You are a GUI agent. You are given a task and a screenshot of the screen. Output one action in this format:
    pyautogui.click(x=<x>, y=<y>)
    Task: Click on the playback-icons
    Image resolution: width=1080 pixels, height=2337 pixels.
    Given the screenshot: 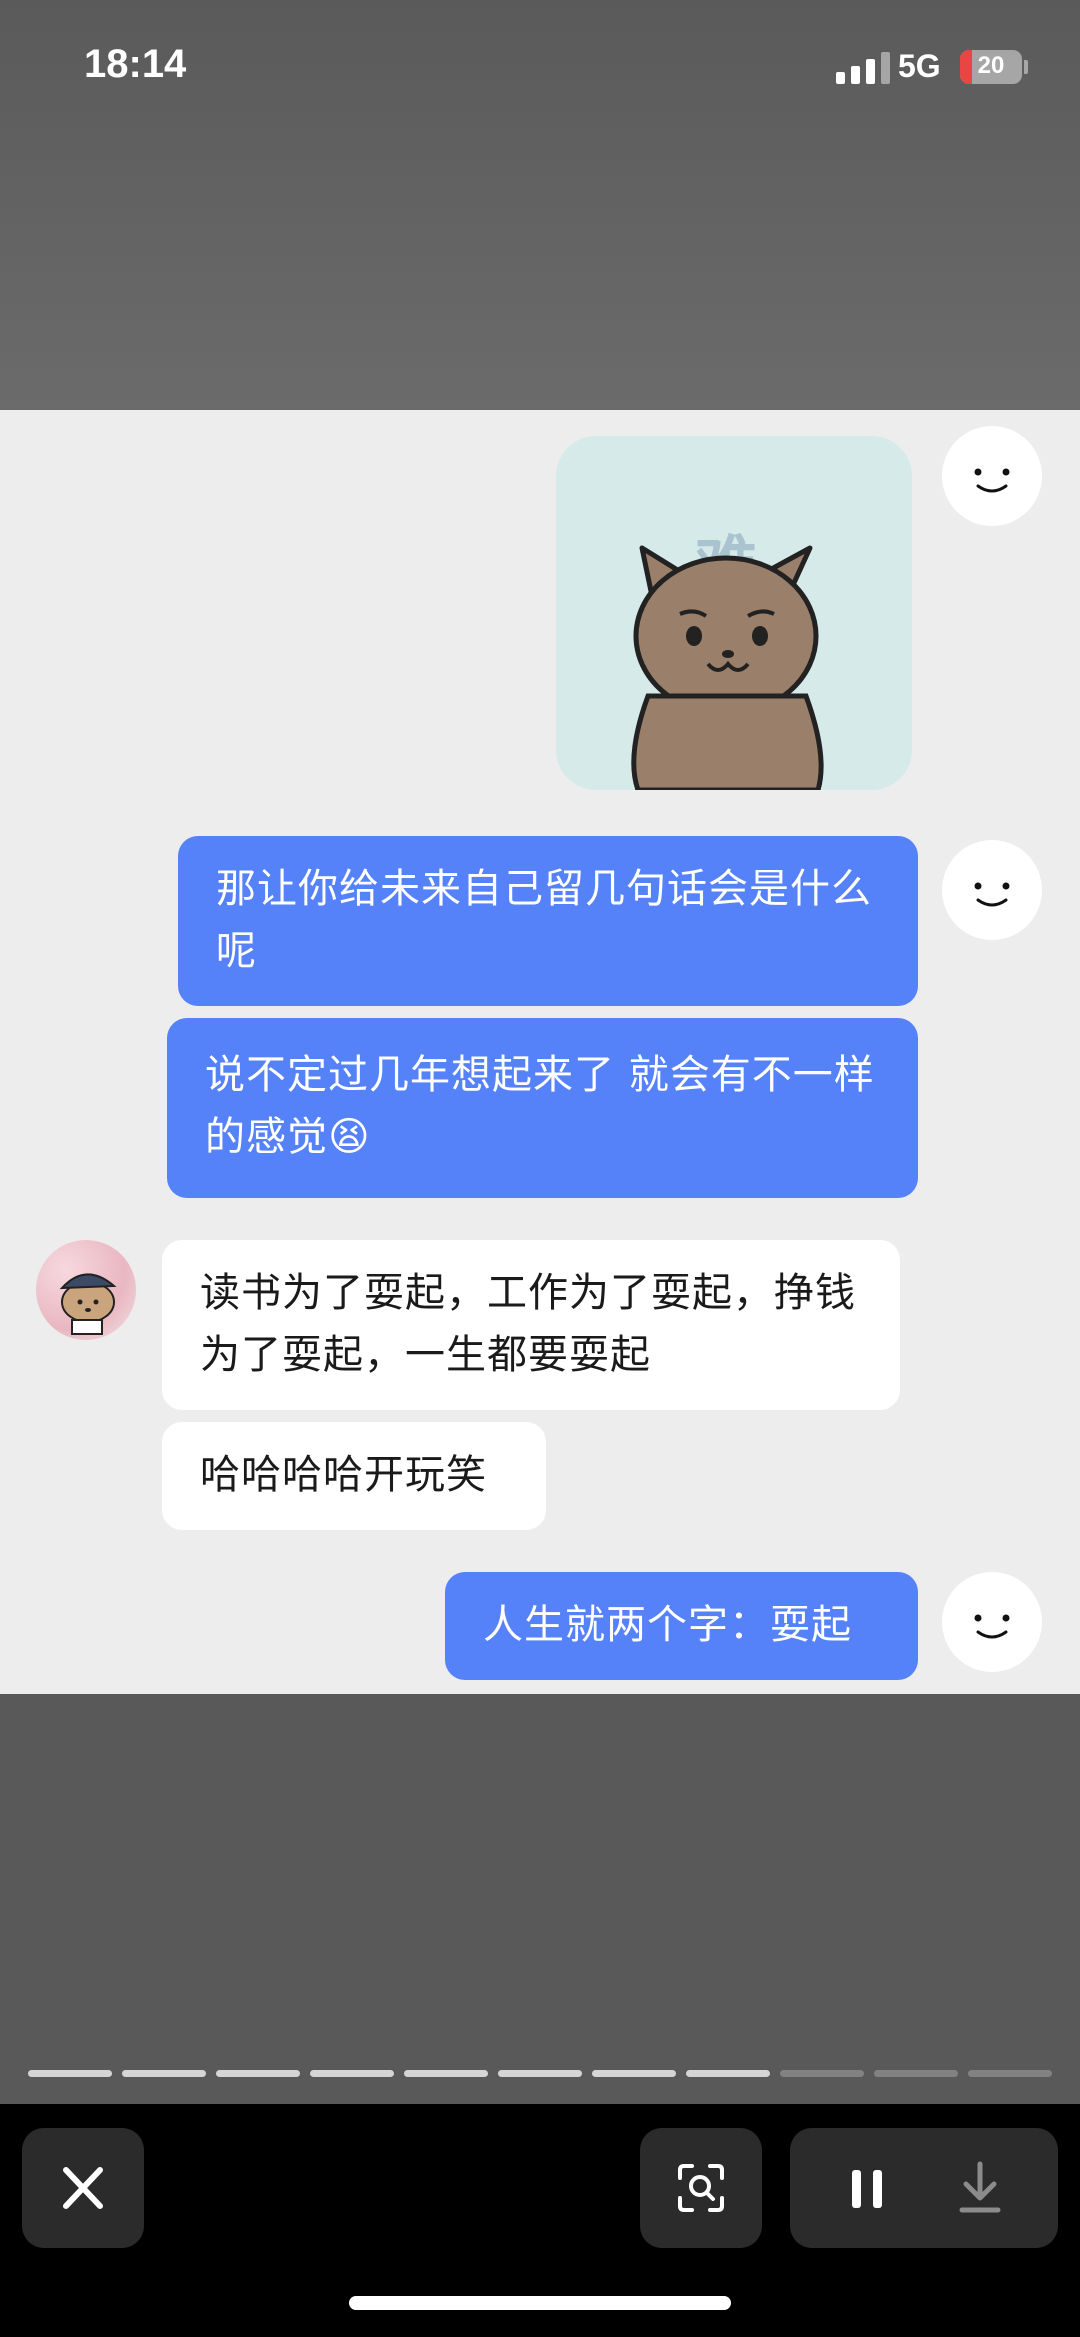 What is the action you would take?
    pyautogui.click(x=926, y=2187)
    